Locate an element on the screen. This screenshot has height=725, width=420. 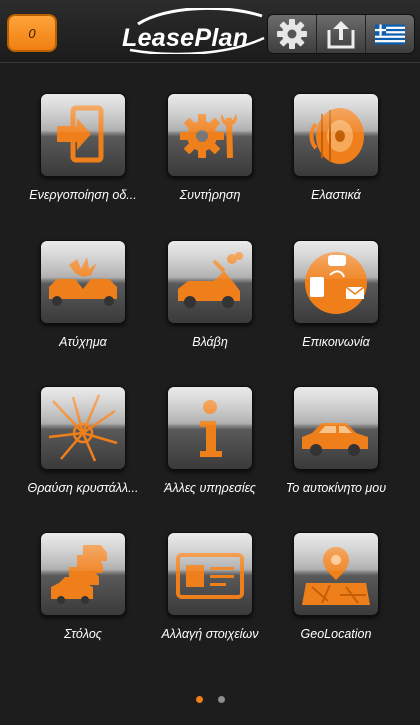
car-icon is located at coordinates (335, 439).